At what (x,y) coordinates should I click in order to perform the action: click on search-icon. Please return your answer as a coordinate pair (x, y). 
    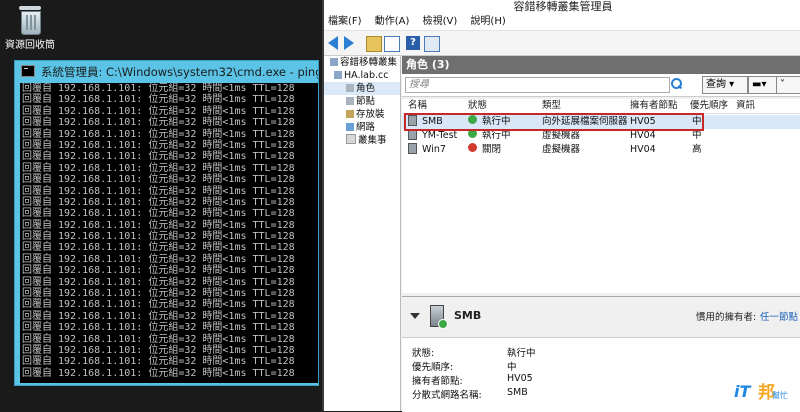
    Looking at the image, I should click on (676, 83).